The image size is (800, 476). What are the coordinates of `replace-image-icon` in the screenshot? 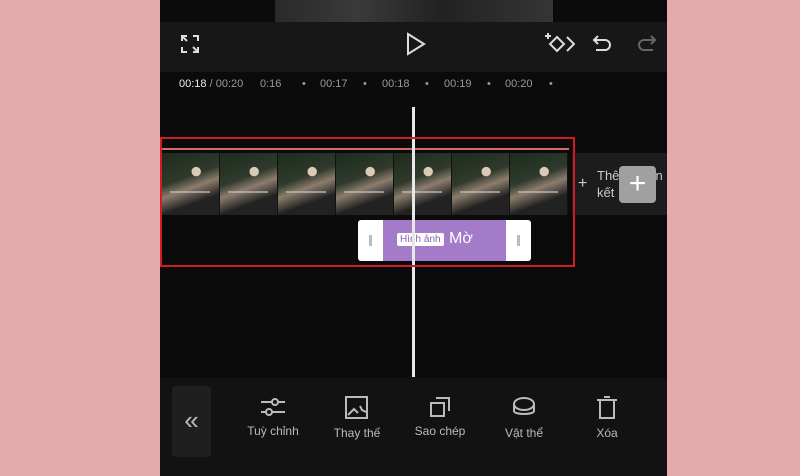 It's located at (356, 407).